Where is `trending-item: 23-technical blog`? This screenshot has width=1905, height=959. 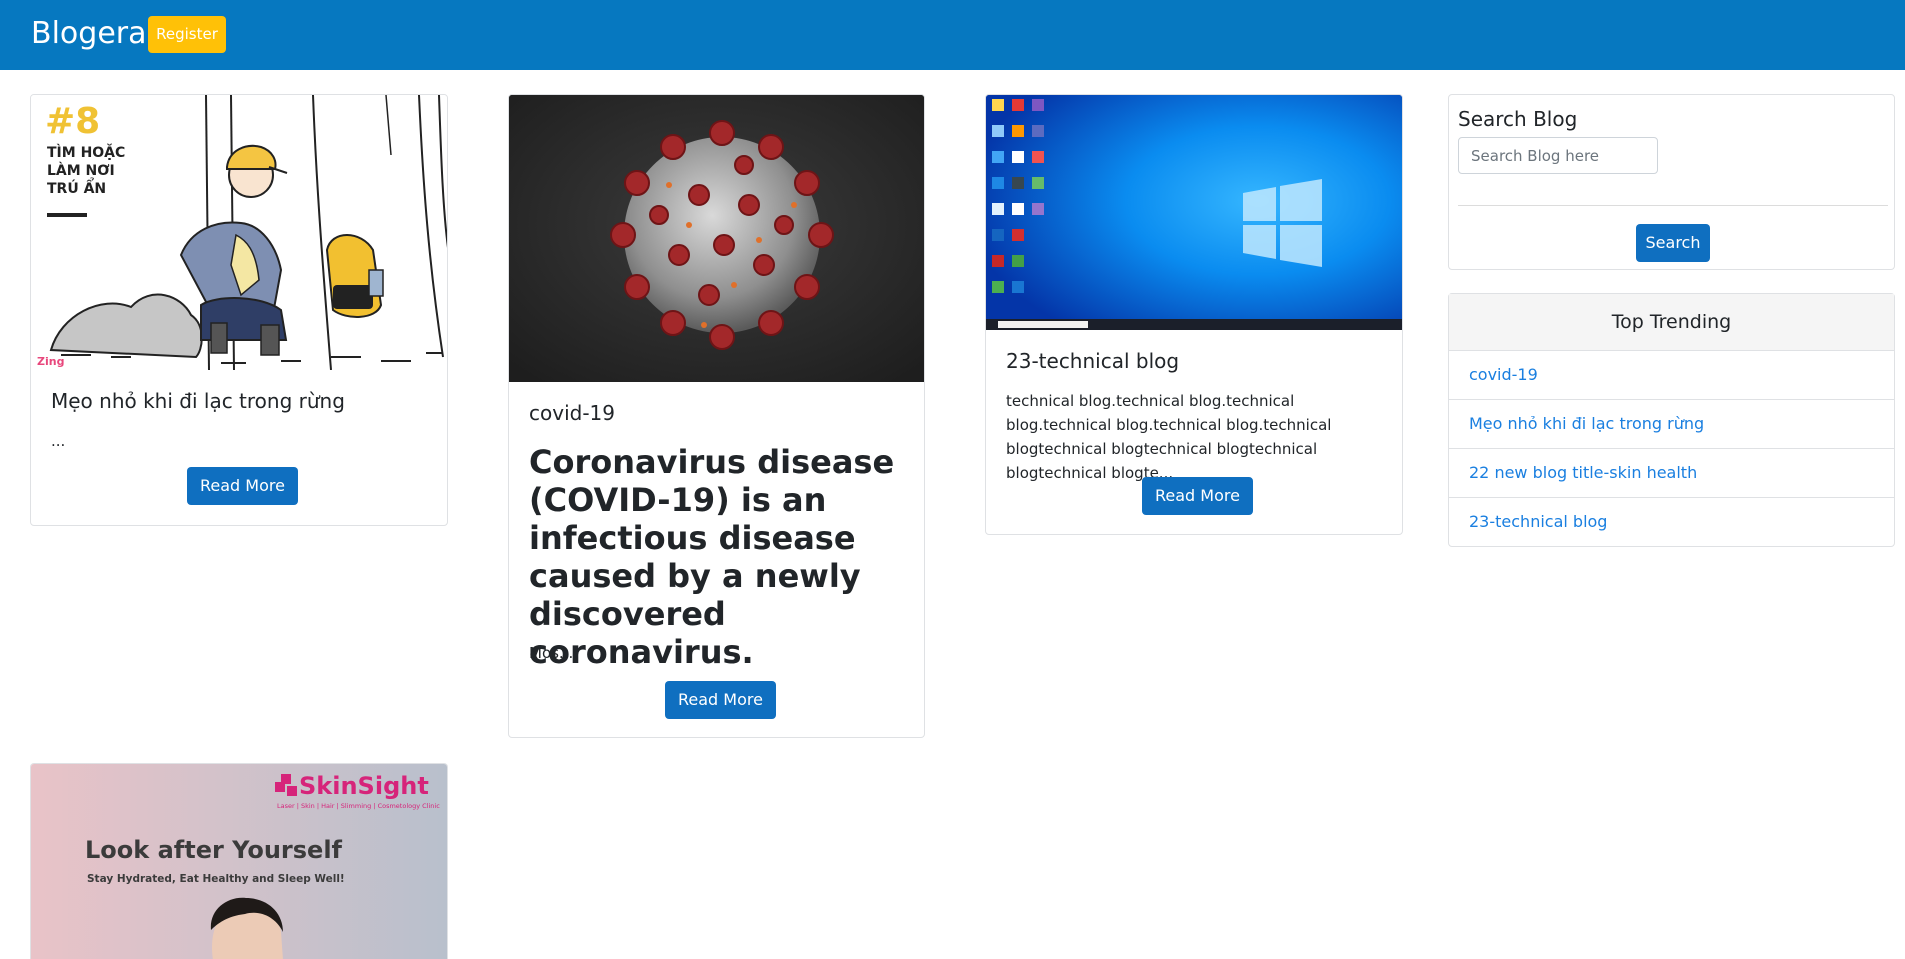
trending-item: 23-technical blog is located at coordinates (1671, 522).